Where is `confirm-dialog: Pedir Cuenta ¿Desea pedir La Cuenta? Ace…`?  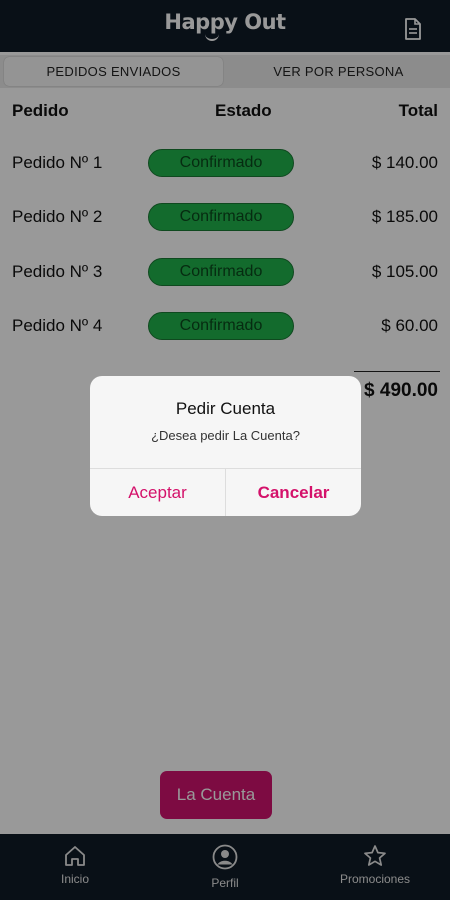 confirm-dialog: Pedir Cuenta ¿Desea pedir La Cuenta? Ace… is located at coordinates (225, 446).